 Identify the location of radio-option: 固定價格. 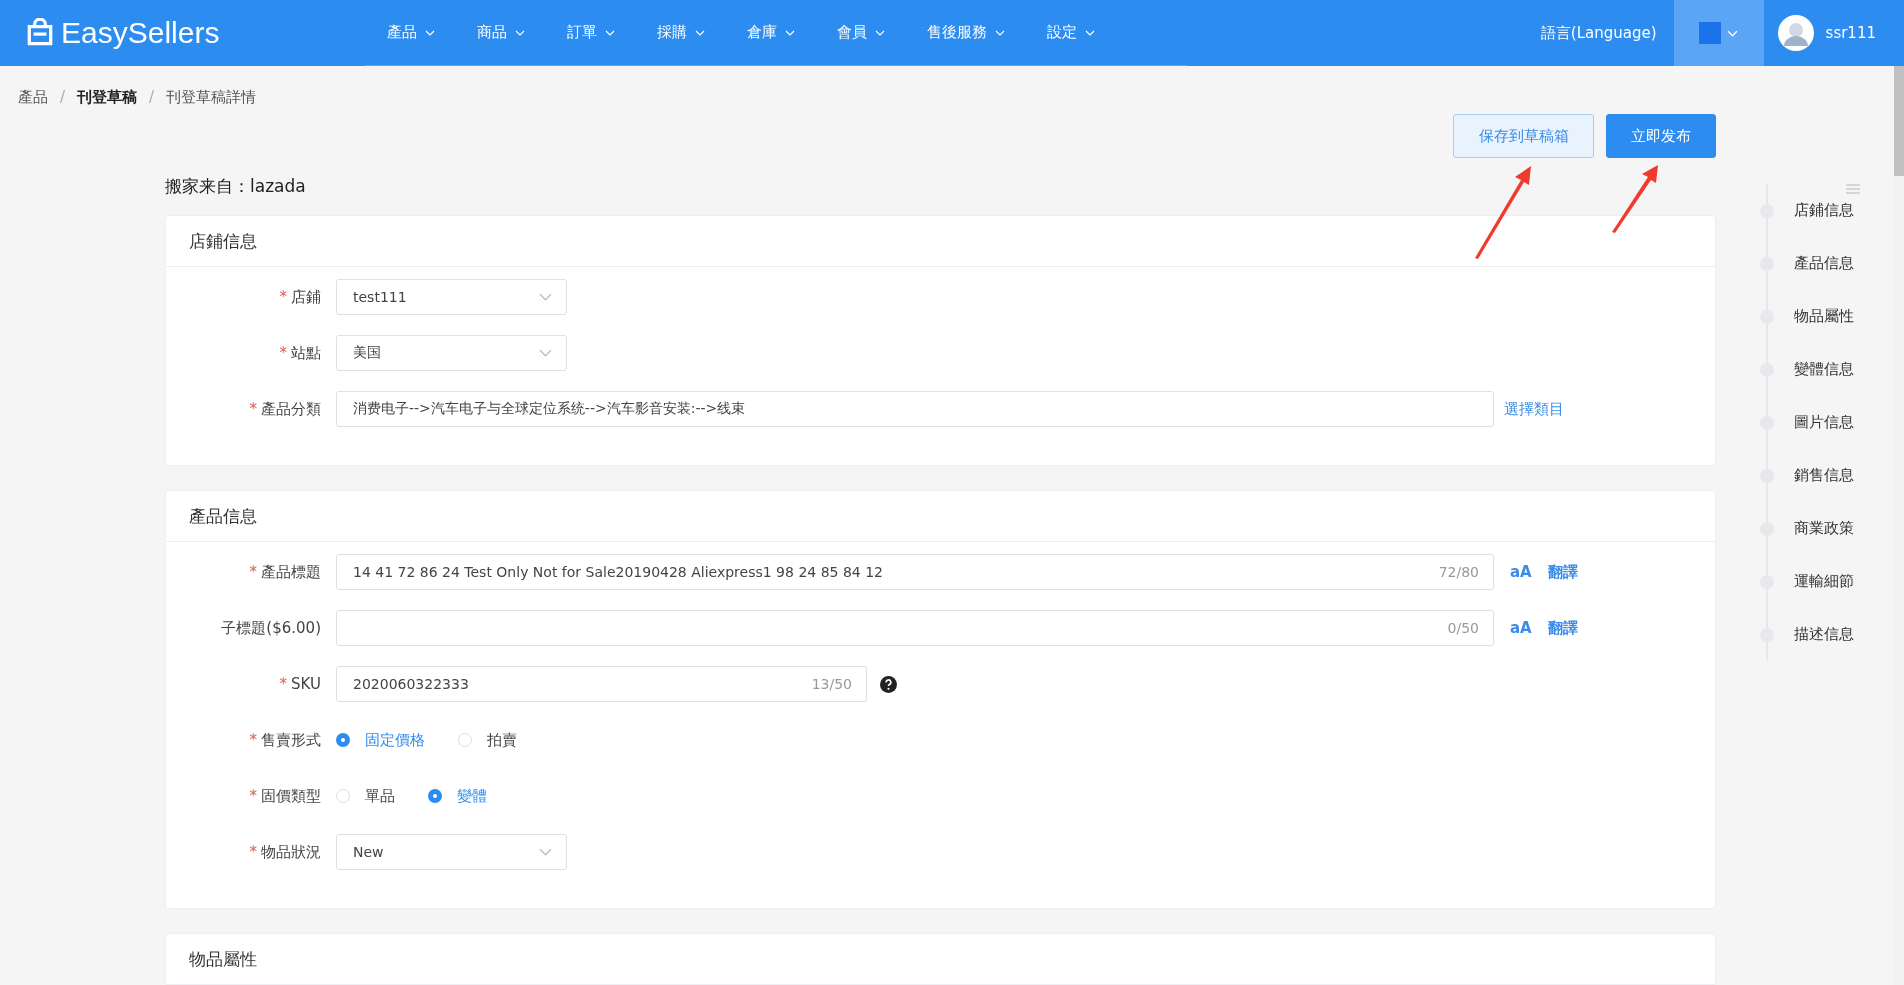
(380, 740).